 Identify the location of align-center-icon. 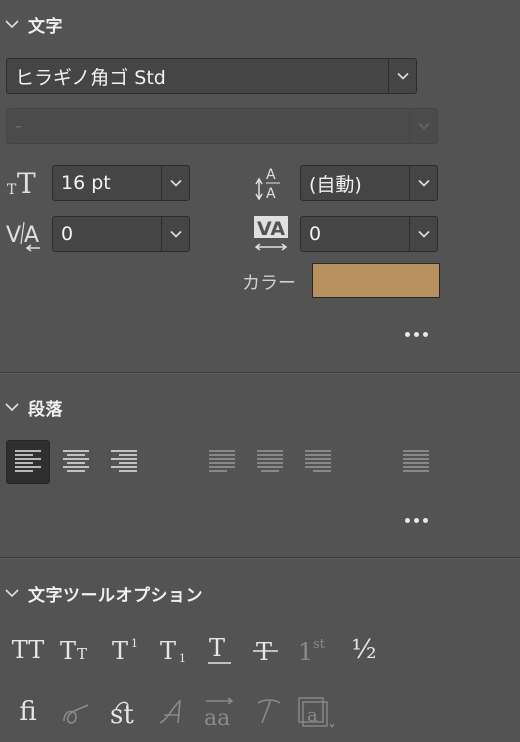
(76, 461).